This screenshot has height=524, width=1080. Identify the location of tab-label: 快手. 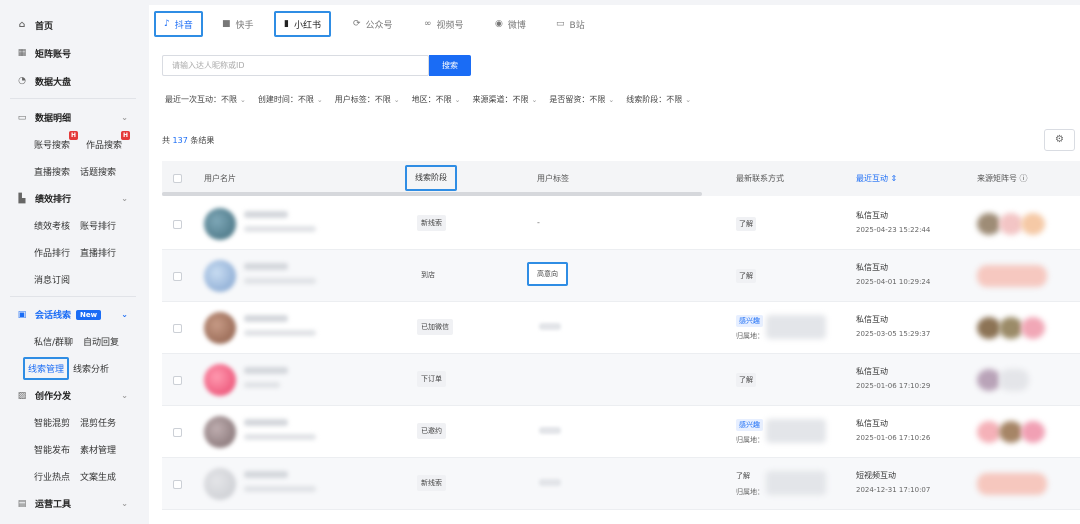
(244, 25).